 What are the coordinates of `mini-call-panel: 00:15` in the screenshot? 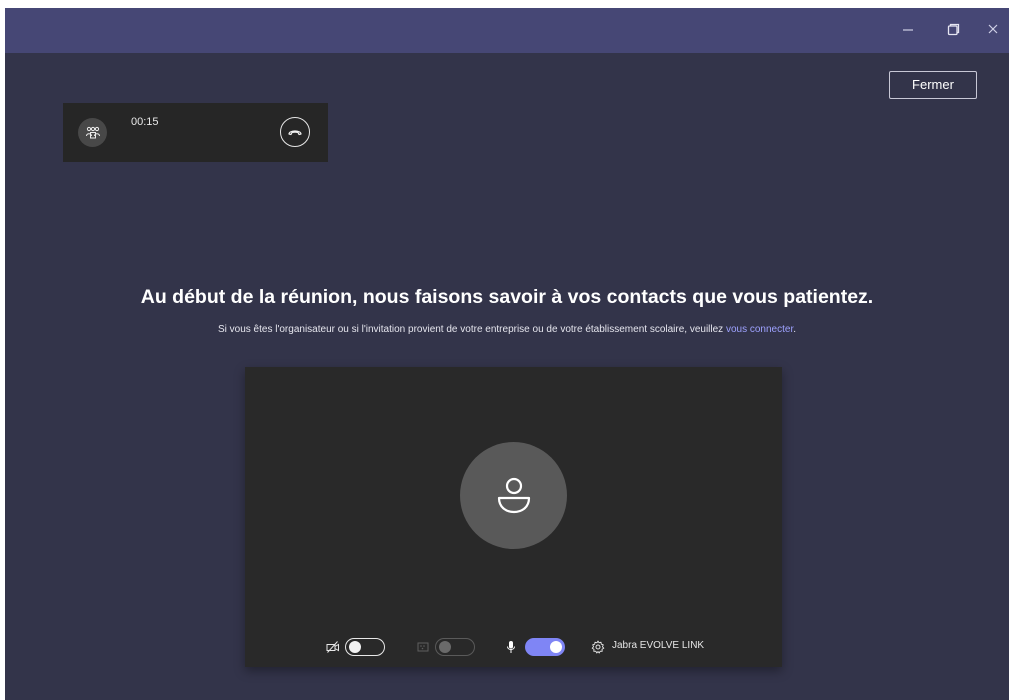 It's located at (195, 132).